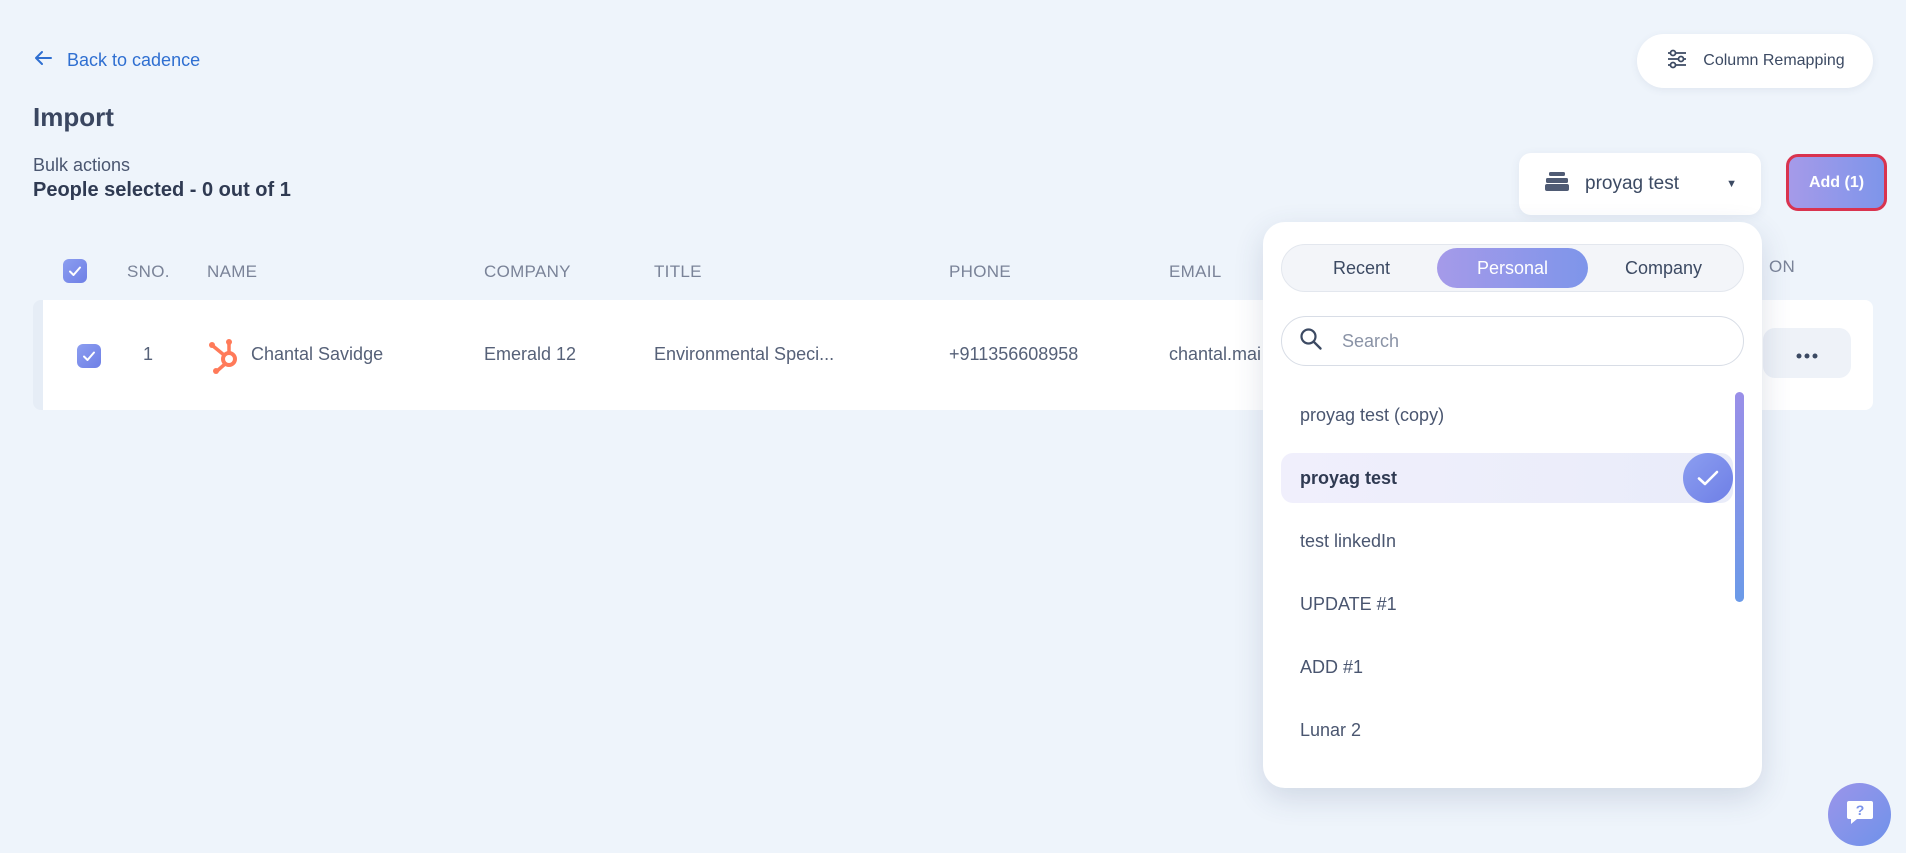  Describe the element at coordinates (1731, 184) in the screenshot. I see `caret-down-icon: ▼` at that location.